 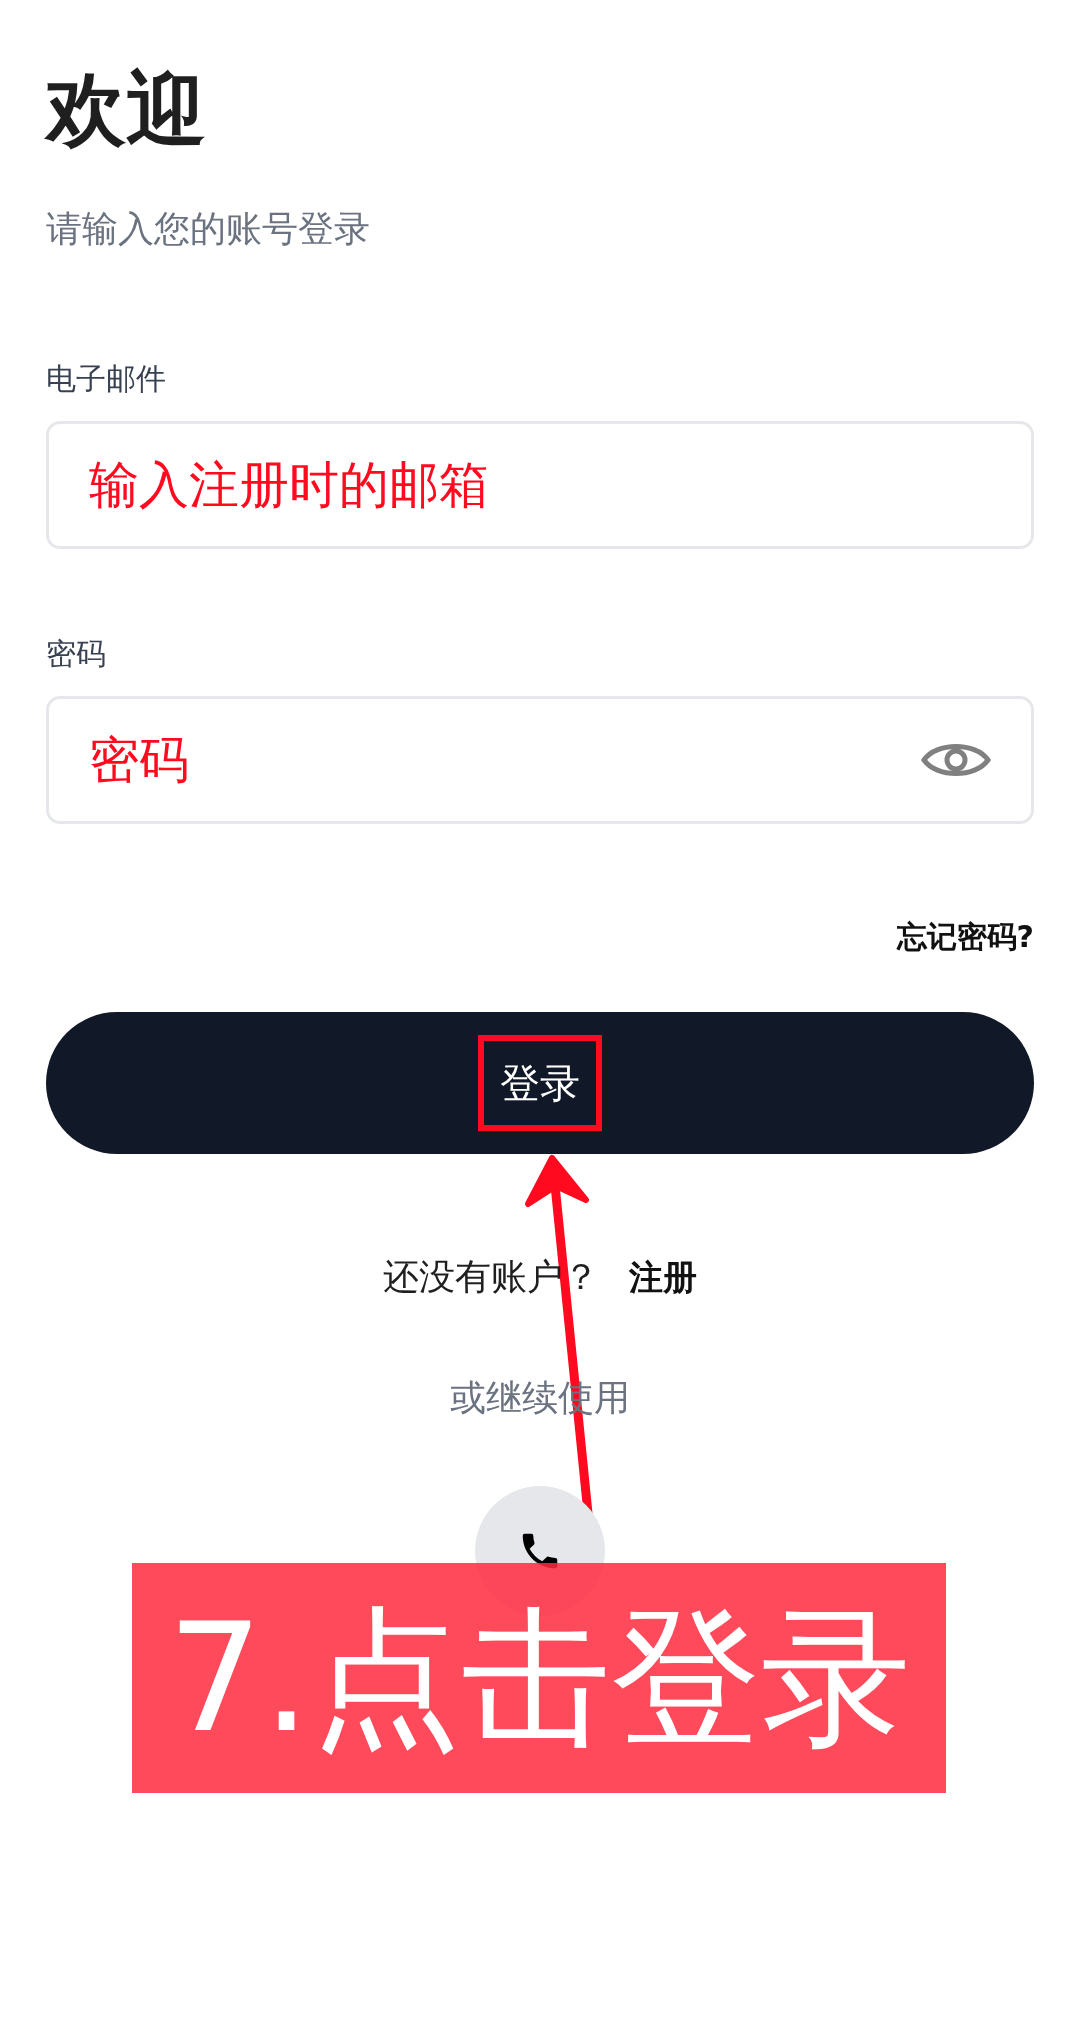 I want to click on welcome-title: 欢迎, so click(x=126, y=110).